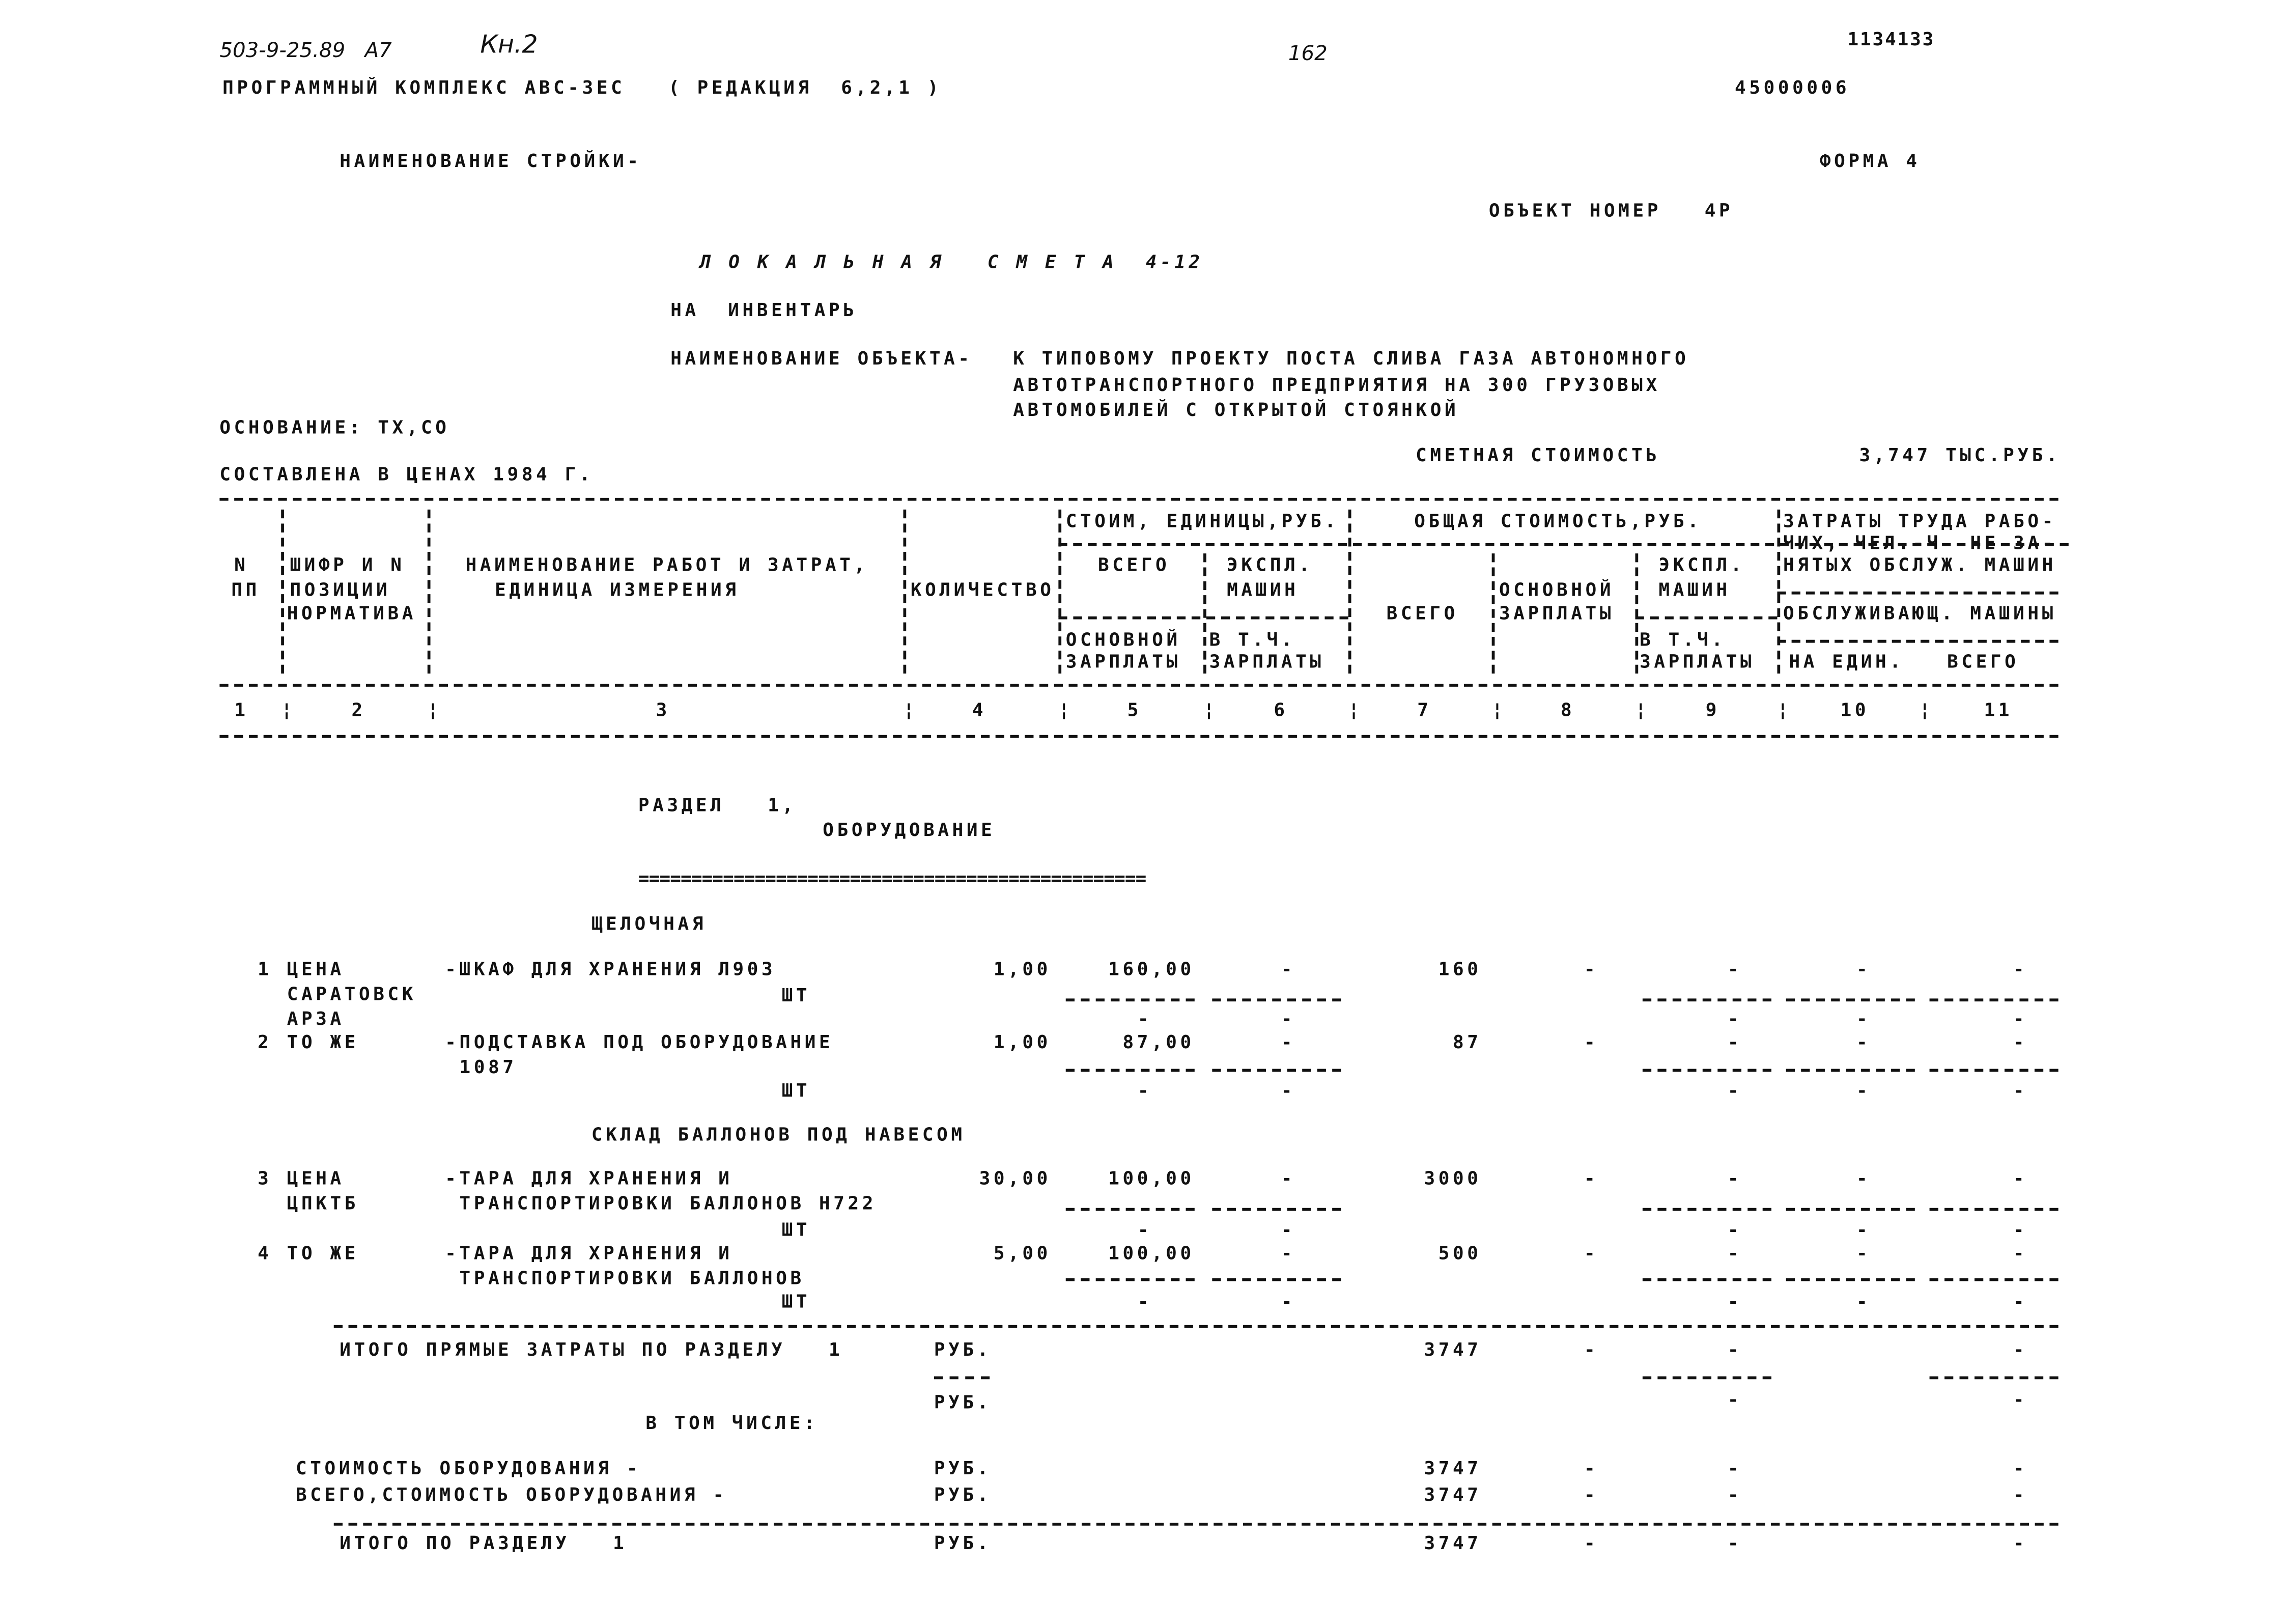  What do you see at coordinates (241, 709) in the screenshot?
I see `column-number: 1` at bounding box center [241, 709].